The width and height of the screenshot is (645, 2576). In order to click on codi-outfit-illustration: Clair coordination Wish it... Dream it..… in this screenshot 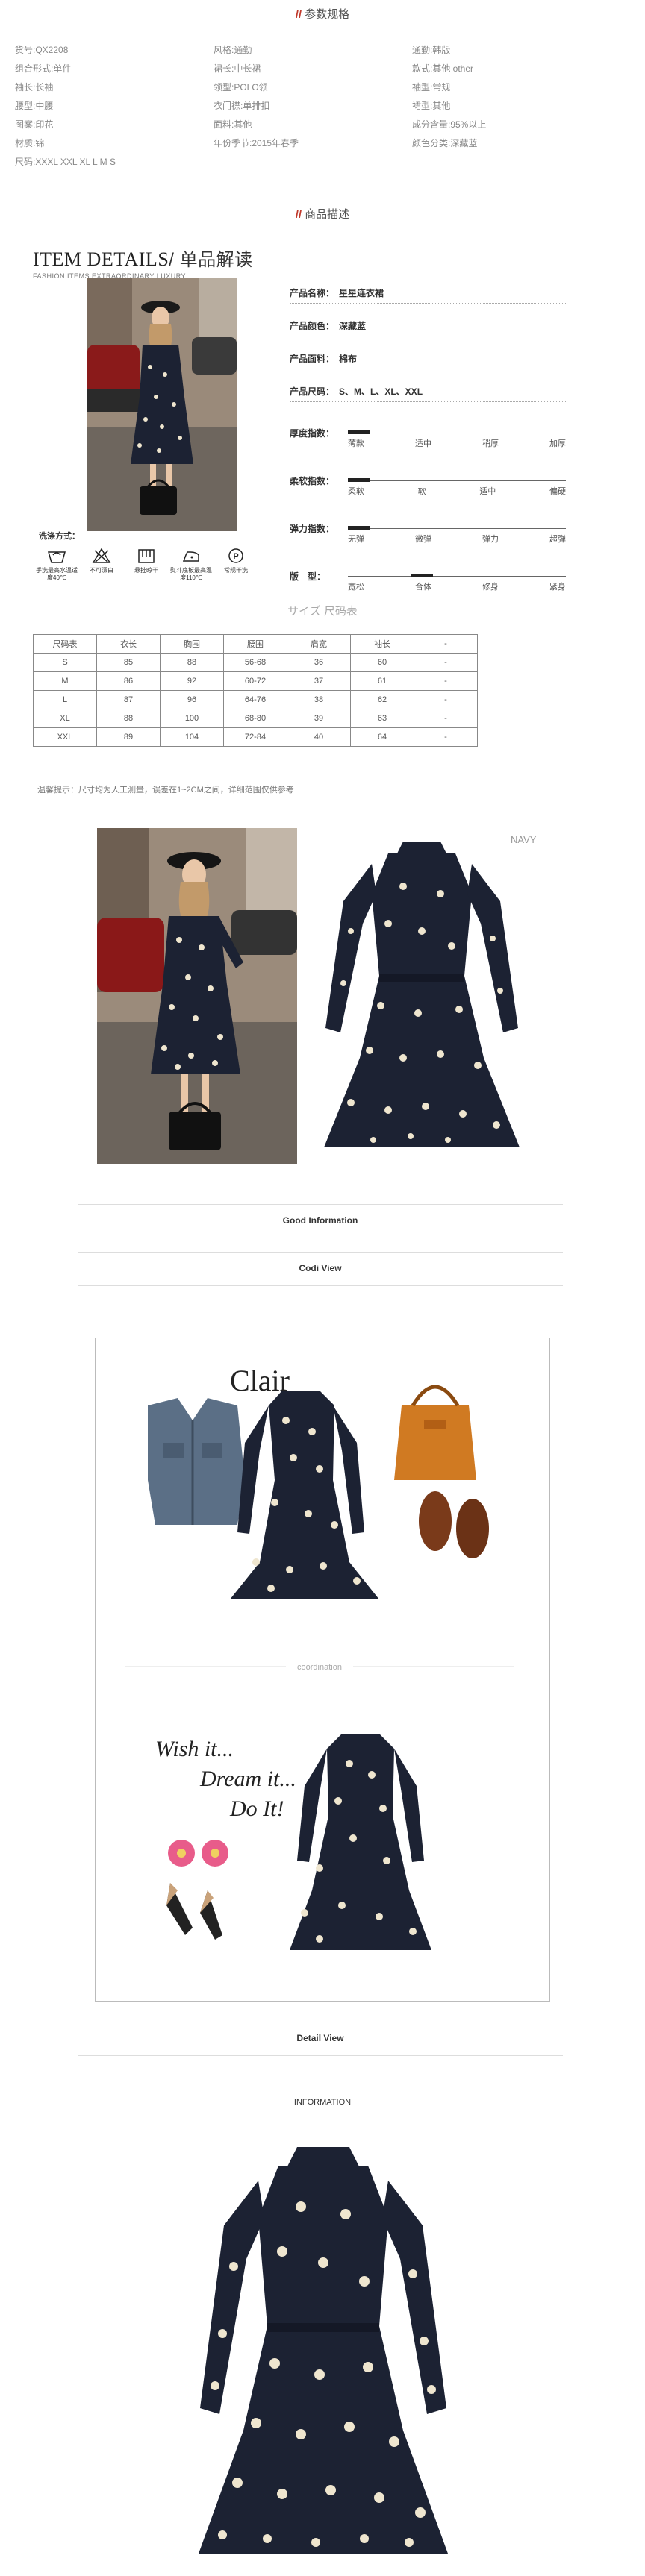, I will do `click(319, 1657)`.